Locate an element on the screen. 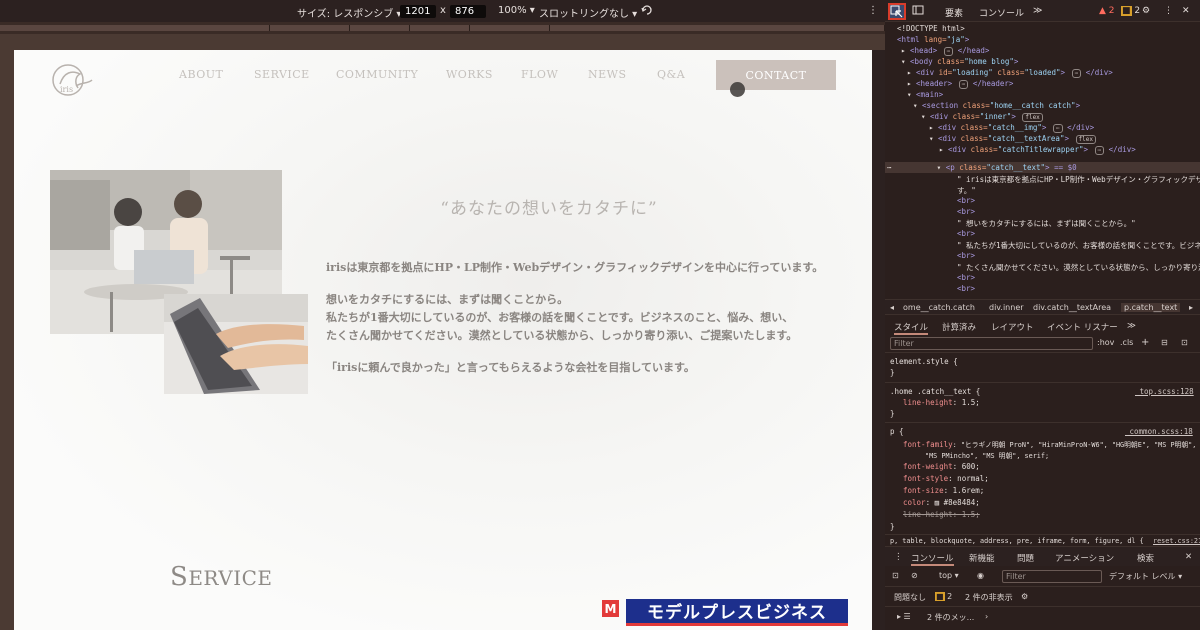 Image resolution: width=1200 pixels, height=630 pixels. responsive-size-dropdown: サイズ: レスポンシブ ▾ is located at coordinates (349, 12).